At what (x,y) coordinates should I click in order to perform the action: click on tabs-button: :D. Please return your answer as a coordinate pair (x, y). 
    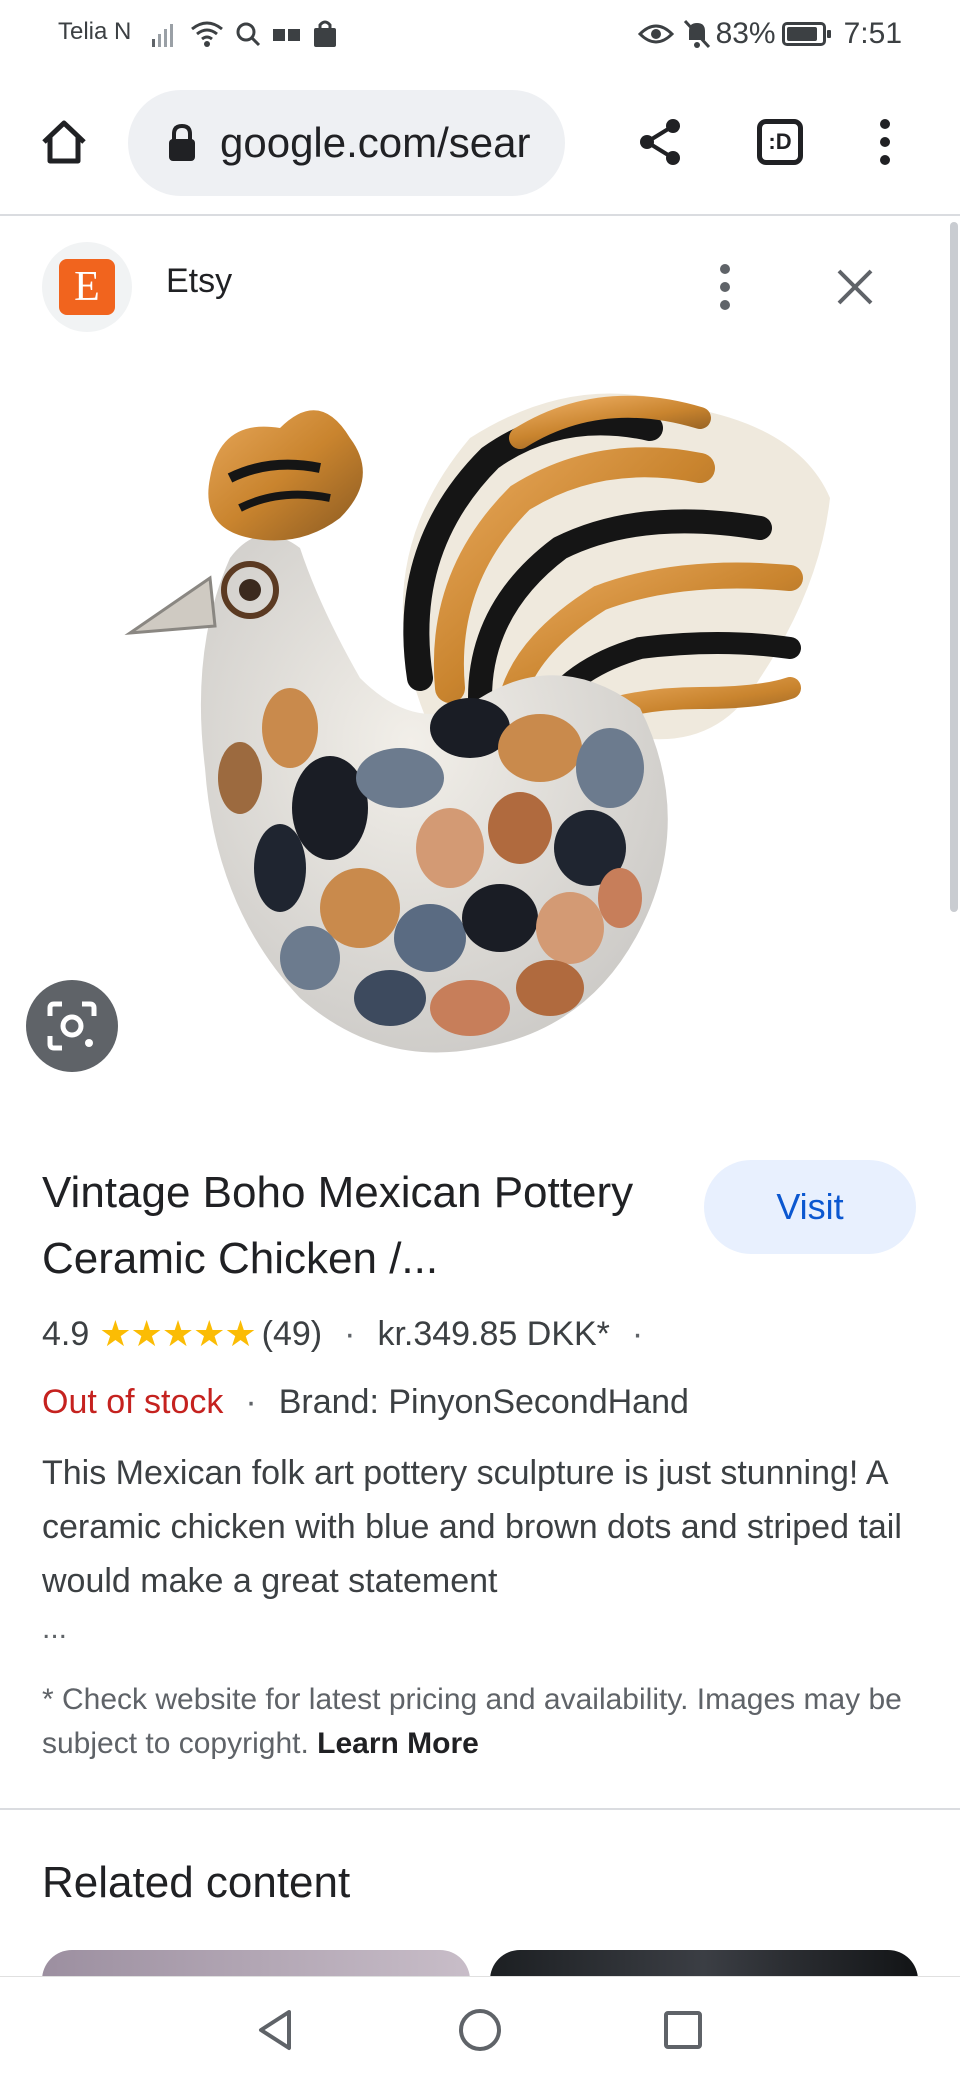
    Looking at the image, I should click on (780, 142).